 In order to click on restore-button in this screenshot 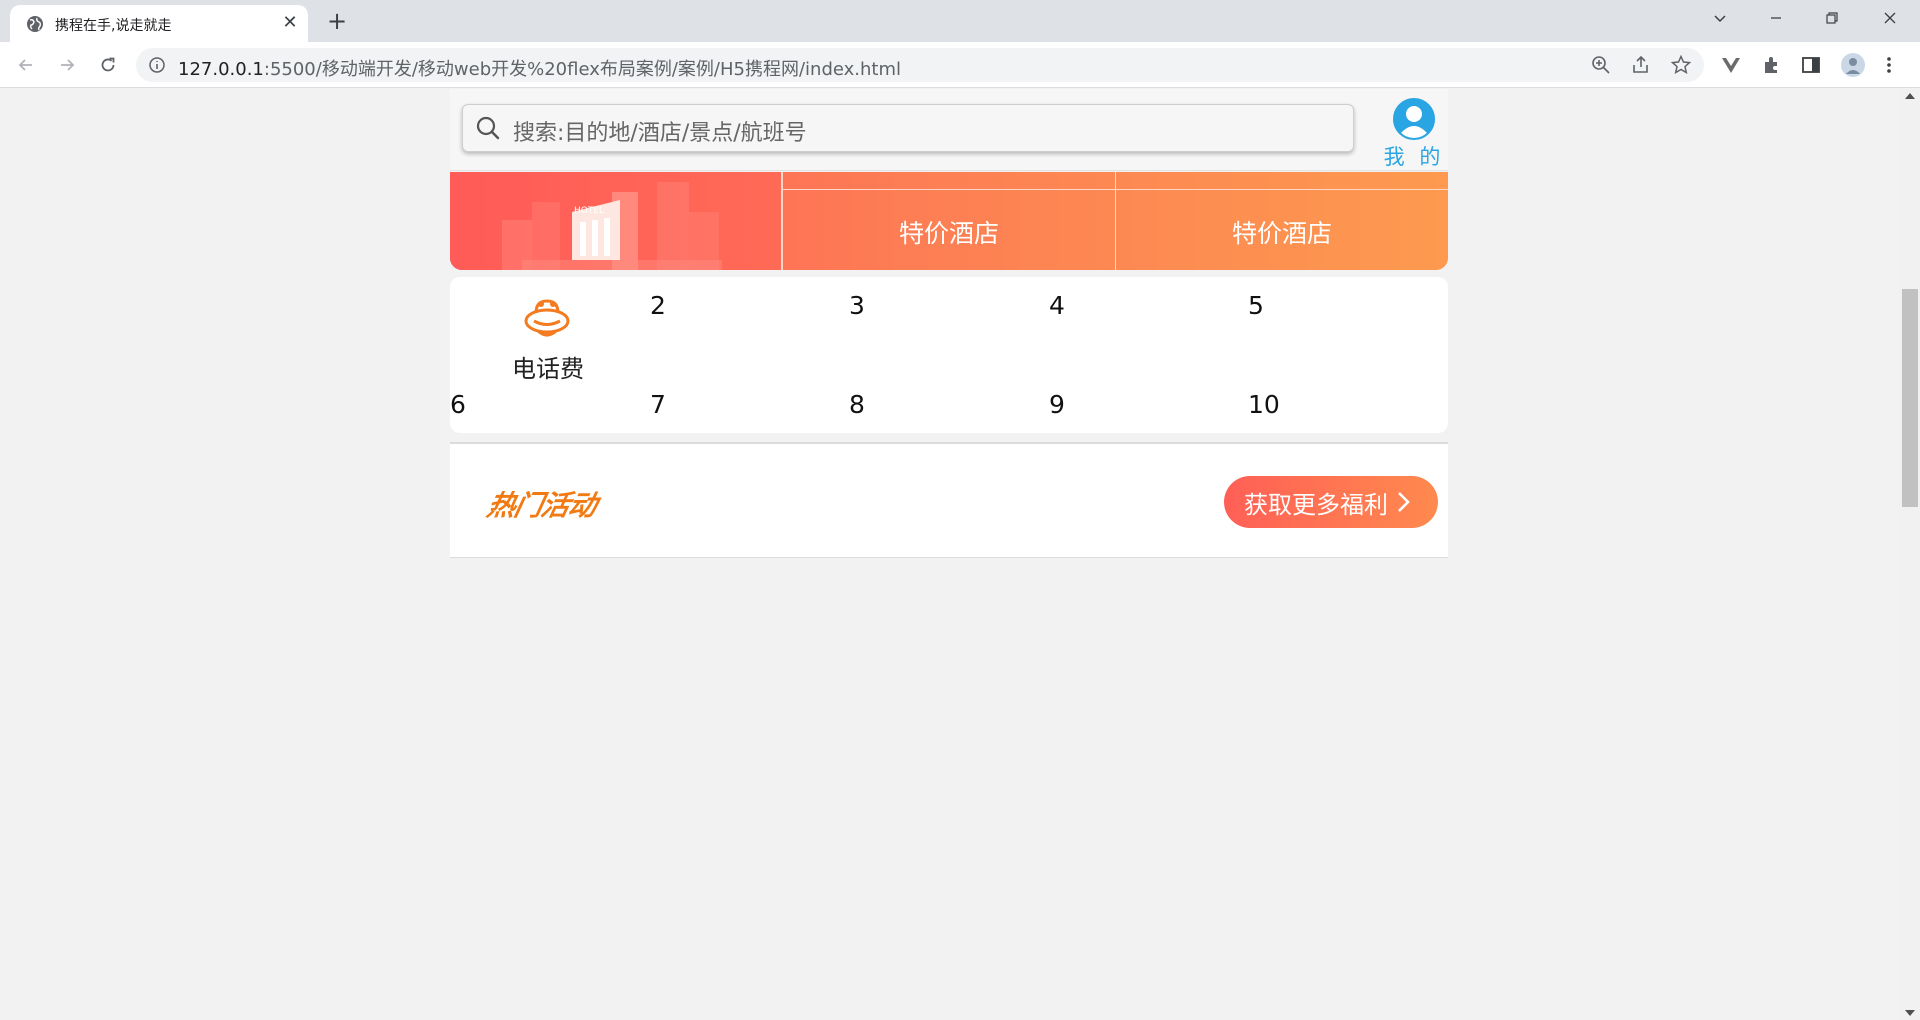, I will do `click(1832, 18)`.